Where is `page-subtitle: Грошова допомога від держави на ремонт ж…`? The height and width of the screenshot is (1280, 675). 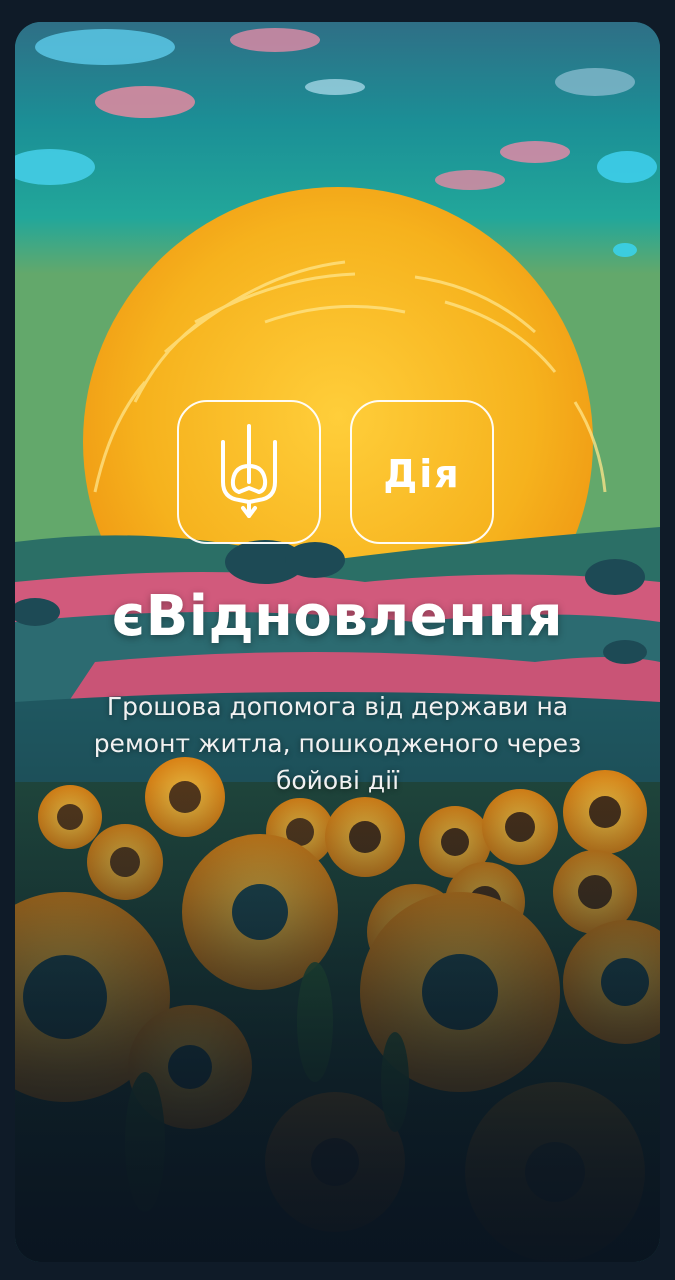 page-subtitle: Грошова допомога від держави на ремонт ж… is located at coordinates (337, 743).